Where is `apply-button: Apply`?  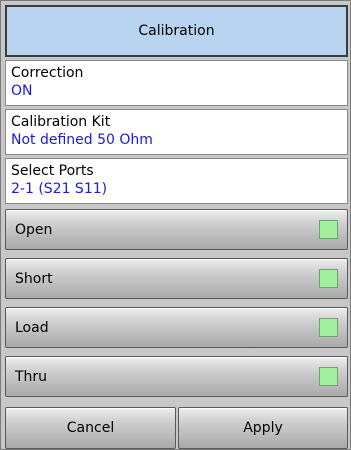
apply-button: Apply is located at coordinates (263, 428).